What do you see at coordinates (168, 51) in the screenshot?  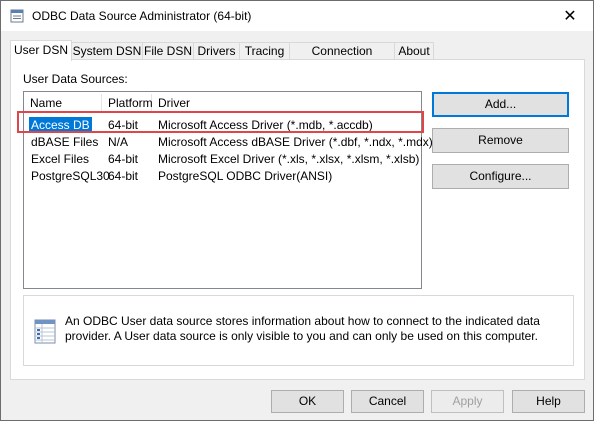 I see `tab-file-dsn: File DSN` at bounding box center [168, 51].